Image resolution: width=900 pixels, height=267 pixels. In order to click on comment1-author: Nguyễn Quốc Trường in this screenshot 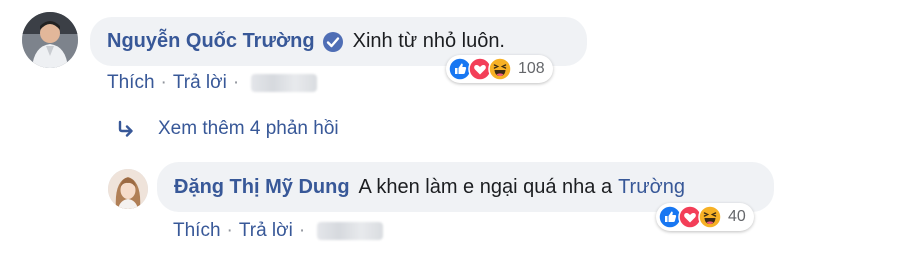, I will do `click(211, 41)`.